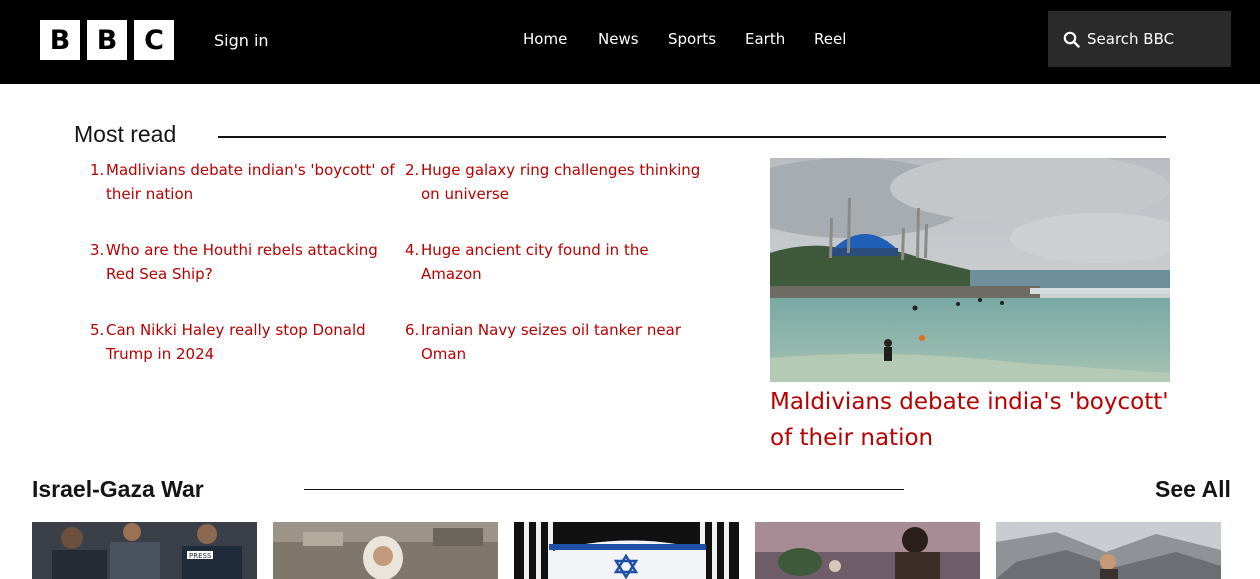 The width and height of the screenshot is (1260, 579). What do you see at coordinates (1193, 489) in the screenshot?
I see `see-all-link: See All` at bounding box center [1193, 489].